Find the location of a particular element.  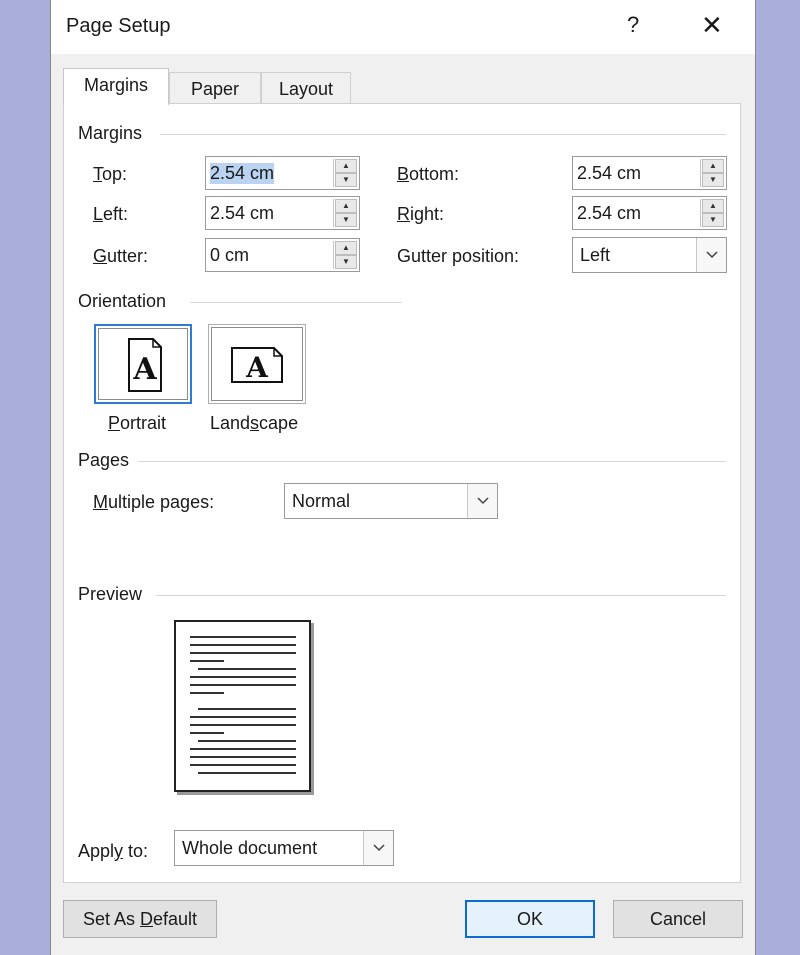

multiple-pages-label: Multiple pages: is located at coordinates (154, 502).